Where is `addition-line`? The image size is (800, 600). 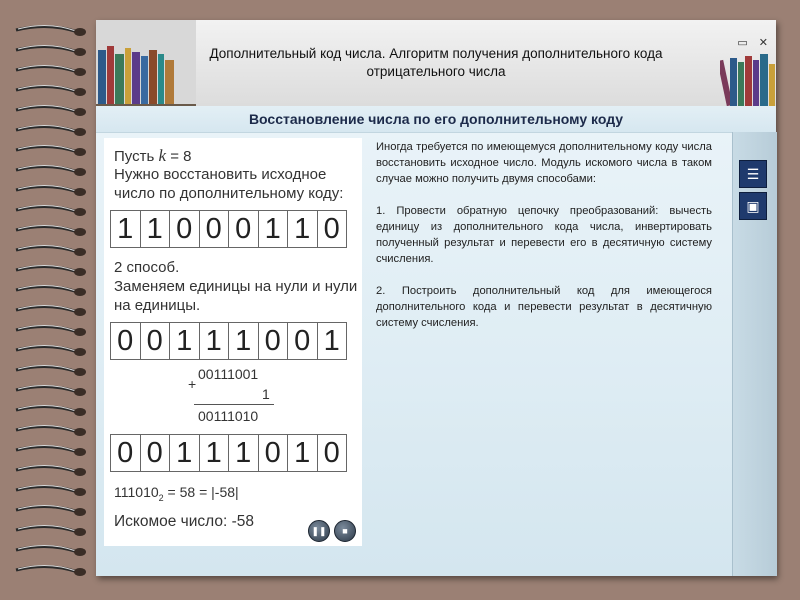
addition-line is located at coordinates (234, 404).